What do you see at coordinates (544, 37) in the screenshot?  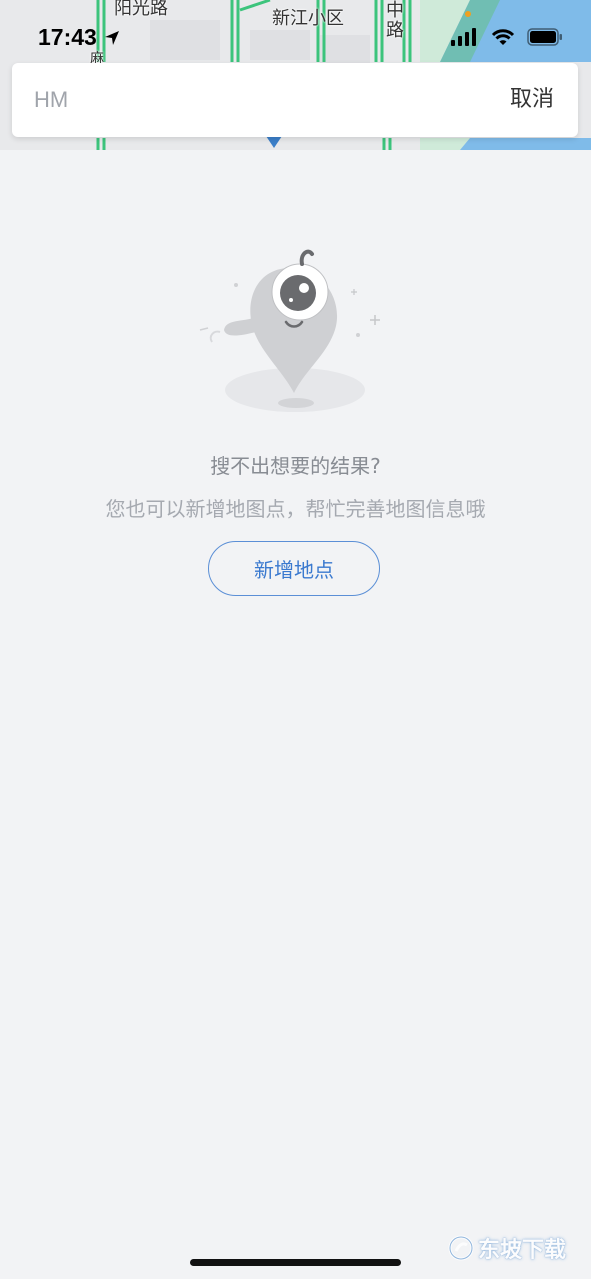 I see `battery-icon` at bounding box center [544, 37].